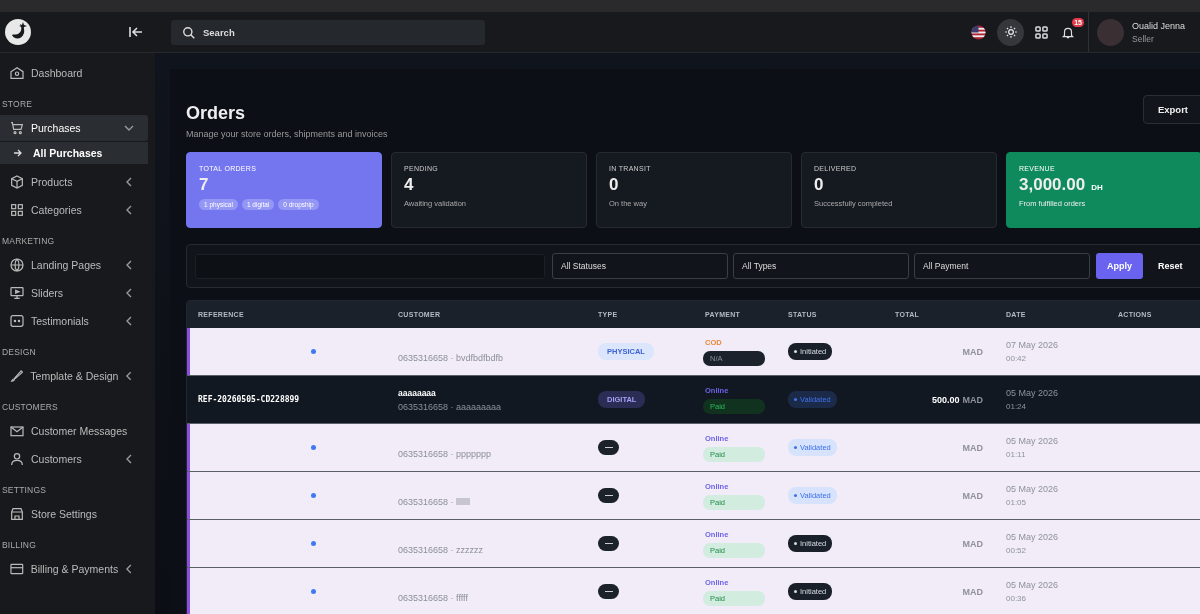  I want to click on logo-icon, so click(18, 32).